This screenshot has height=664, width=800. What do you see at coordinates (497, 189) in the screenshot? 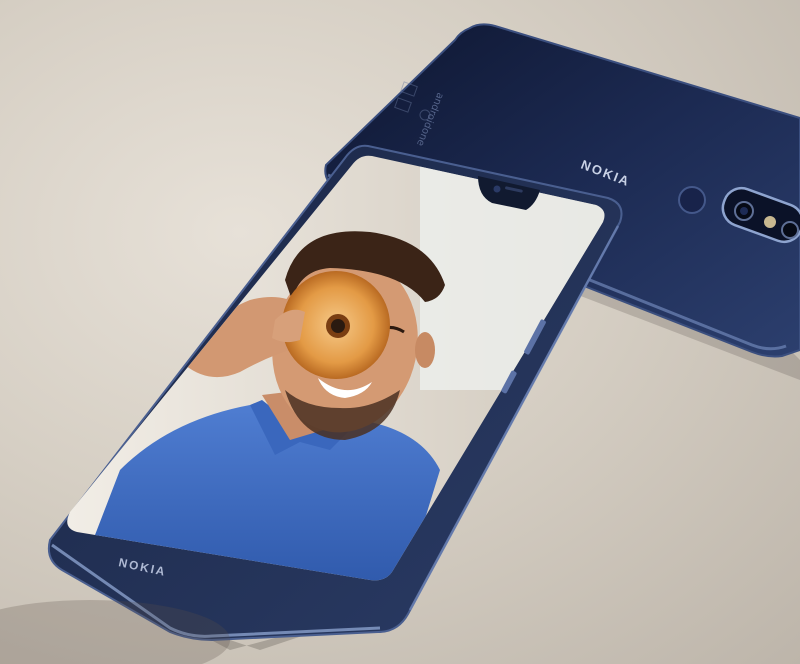
I see `front-camera-icon` at bounding box center [497, 189].